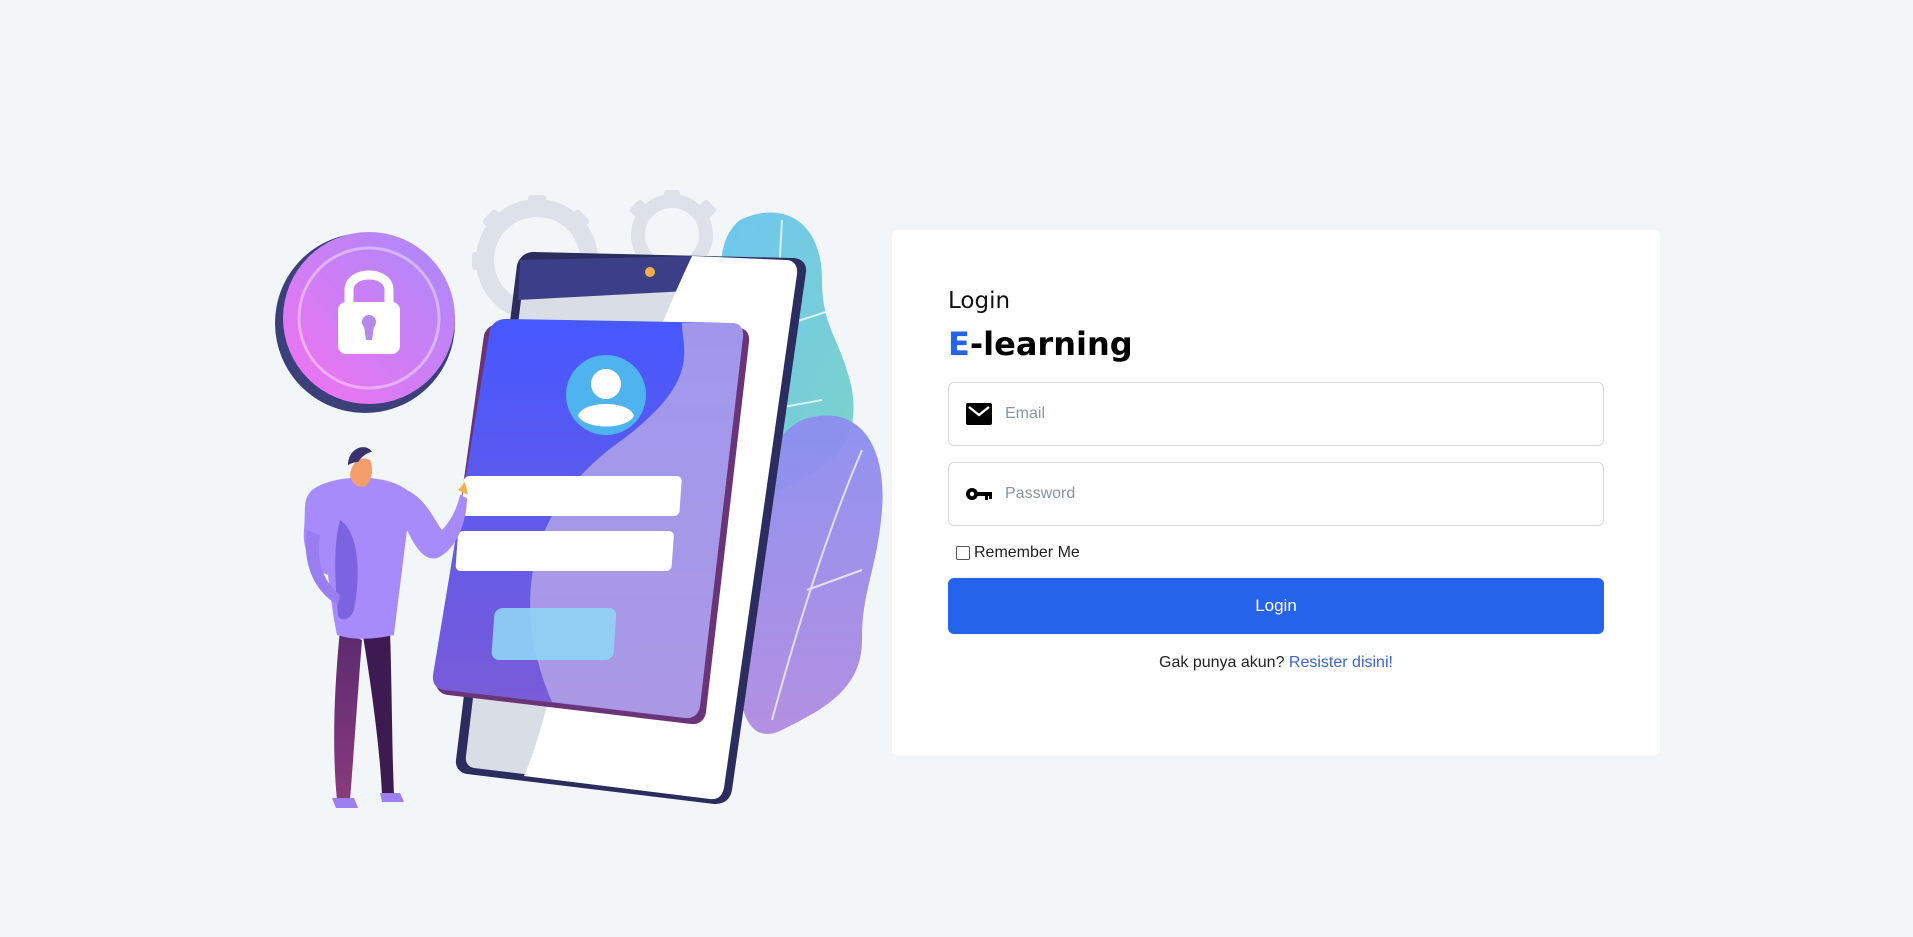 This screenshot has height=937, width=1913. I want to click on register-link: Resister disini!, so click(1341, 662).